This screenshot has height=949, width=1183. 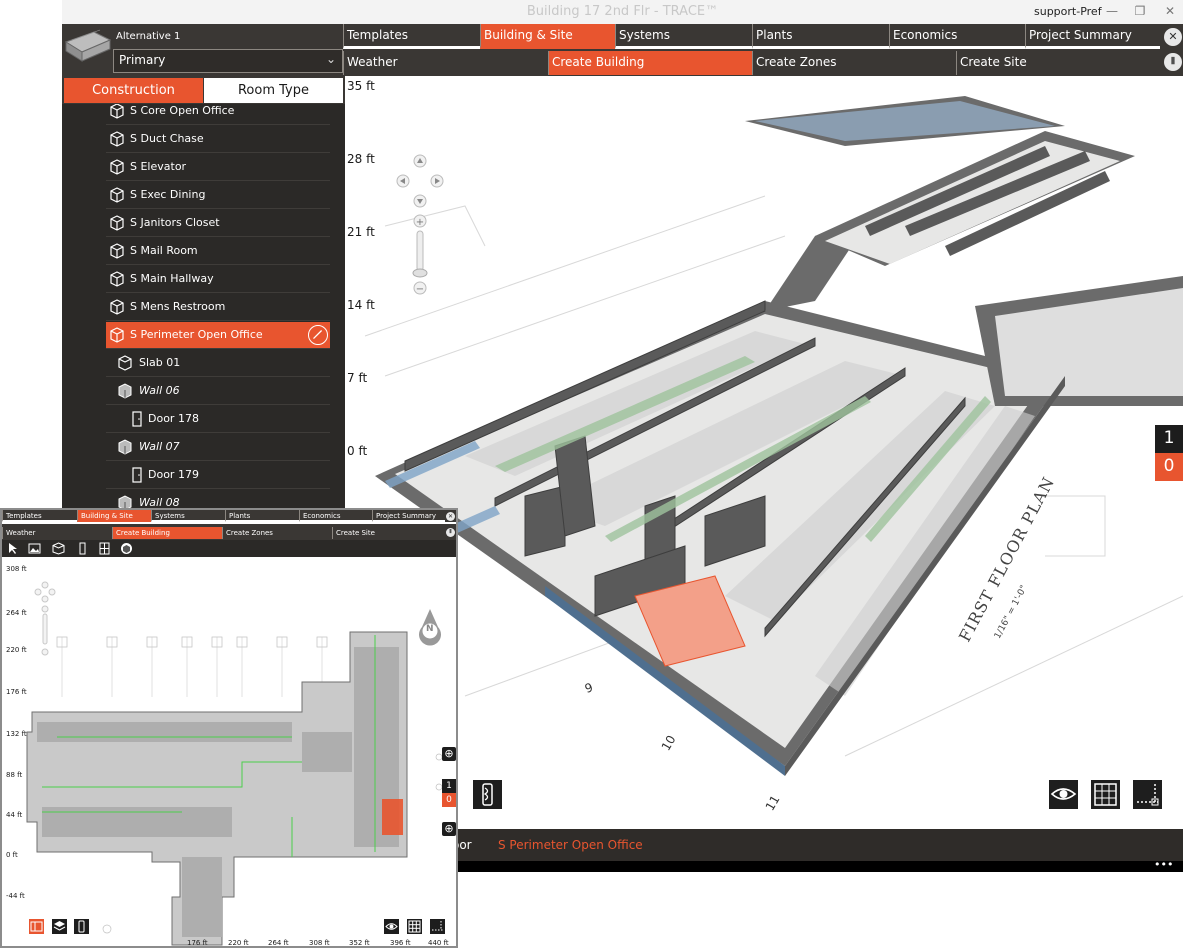 I want to click on tree-item: S Mens Restroom, so click(x=218, y=307).